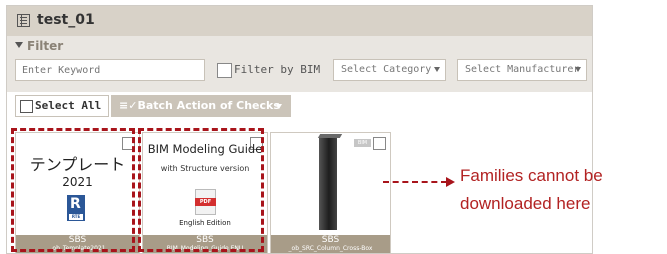 Image resolution: width=667 pixels, height=254 pixels. What do you see at coordinates (531, 175) in the screenshot?
I see `annotation-line-1: Families cannot be` at bounding box center [531, 175].